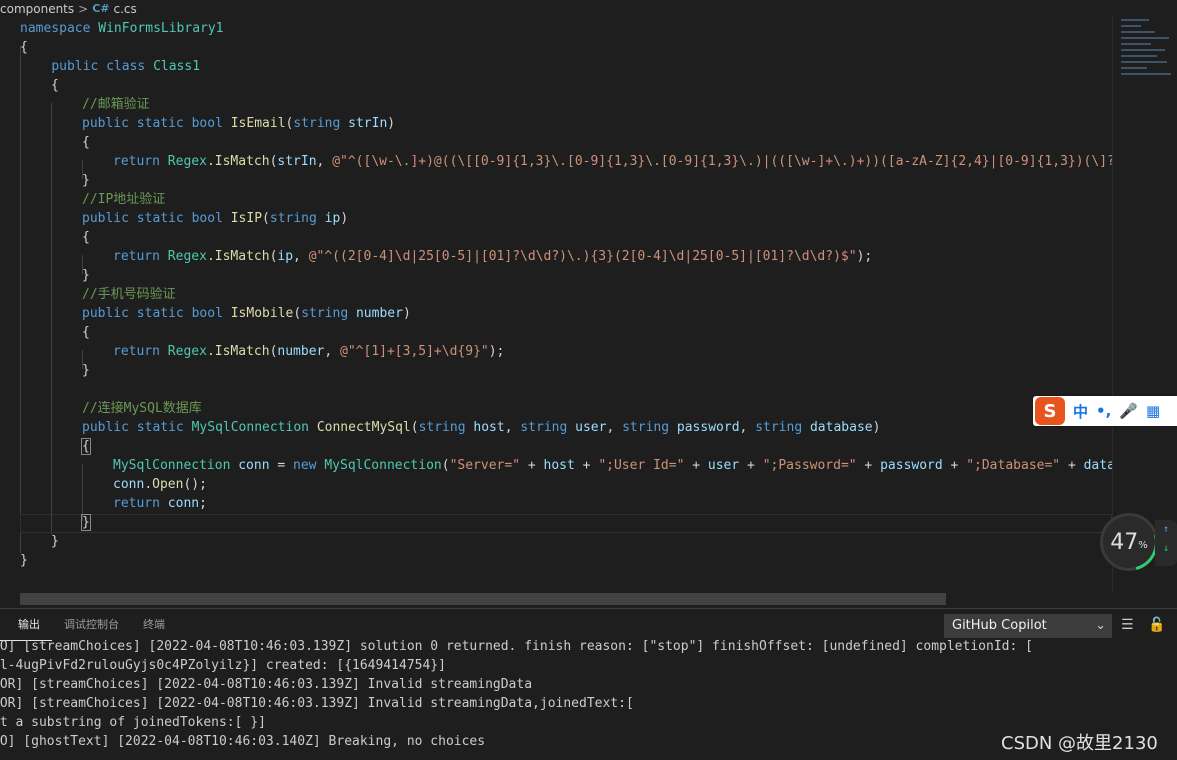 The width and height of the screenshot is (1177, 760). What do you see at coordinates (1050, 411) in the screenshot?
I see `sogou-logo-icon: S` at bounding box center [1050, 411].